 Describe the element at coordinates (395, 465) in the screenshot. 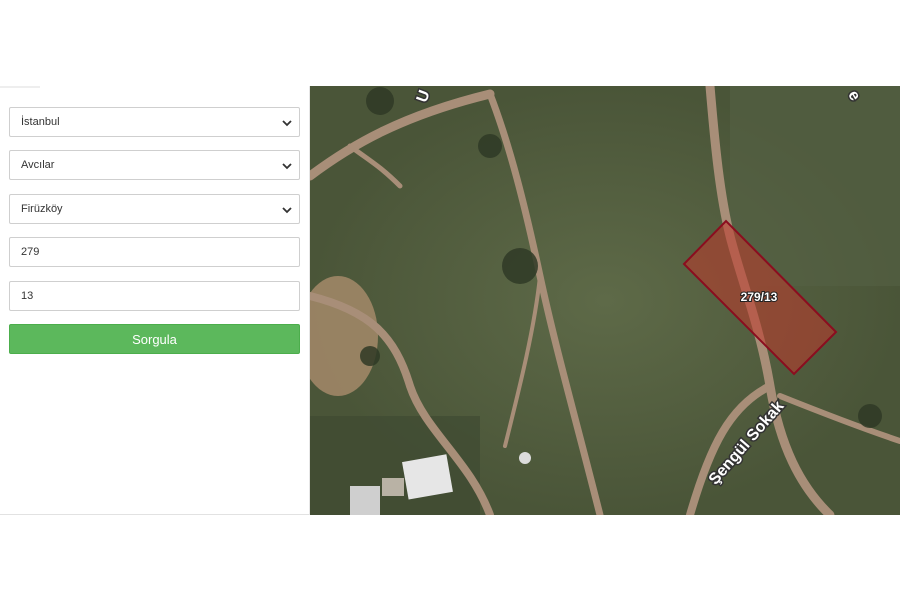

I see `terrain-patch` at that location.